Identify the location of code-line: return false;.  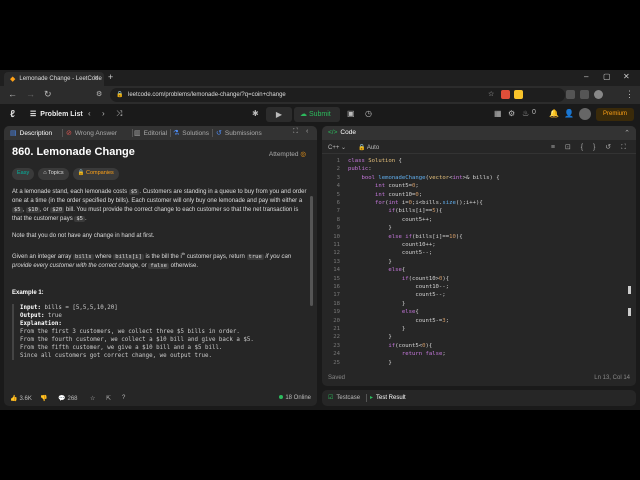
(397, 355).